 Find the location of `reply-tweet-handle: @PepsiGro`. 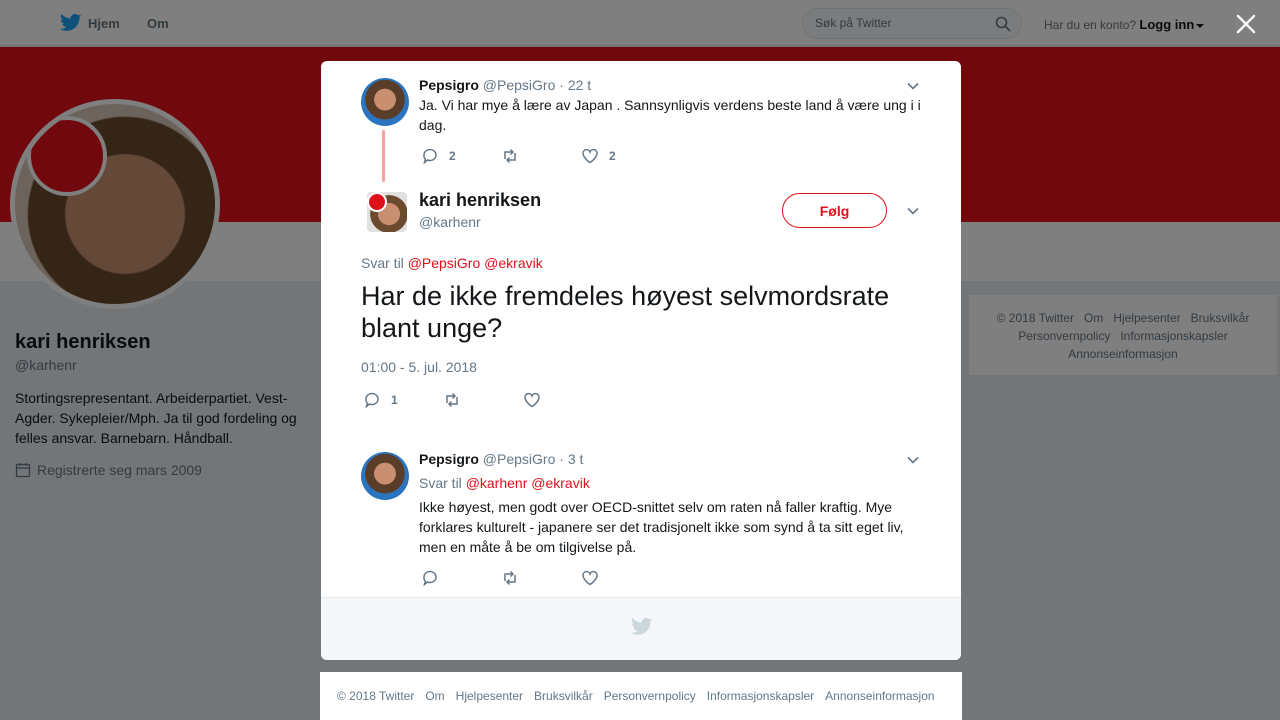

reply-tweet-handle: @PepsiGro is located at coordinates (519, 459).